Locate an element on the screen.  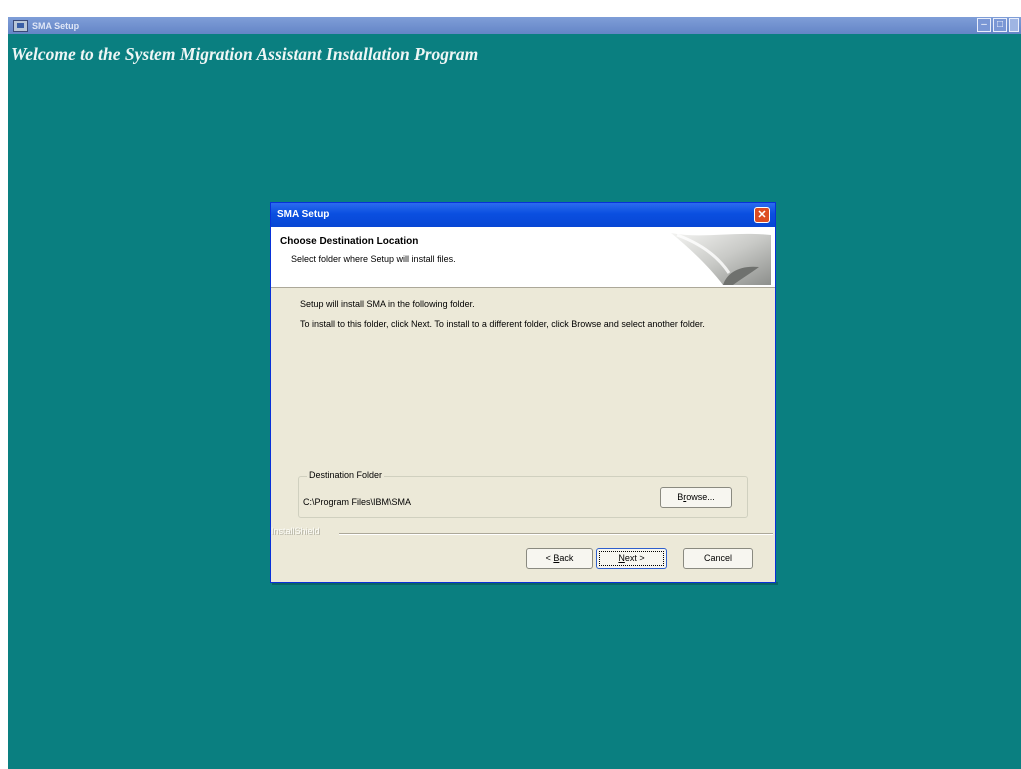
maximize-button: □ is located at coordinates (1000, 25).